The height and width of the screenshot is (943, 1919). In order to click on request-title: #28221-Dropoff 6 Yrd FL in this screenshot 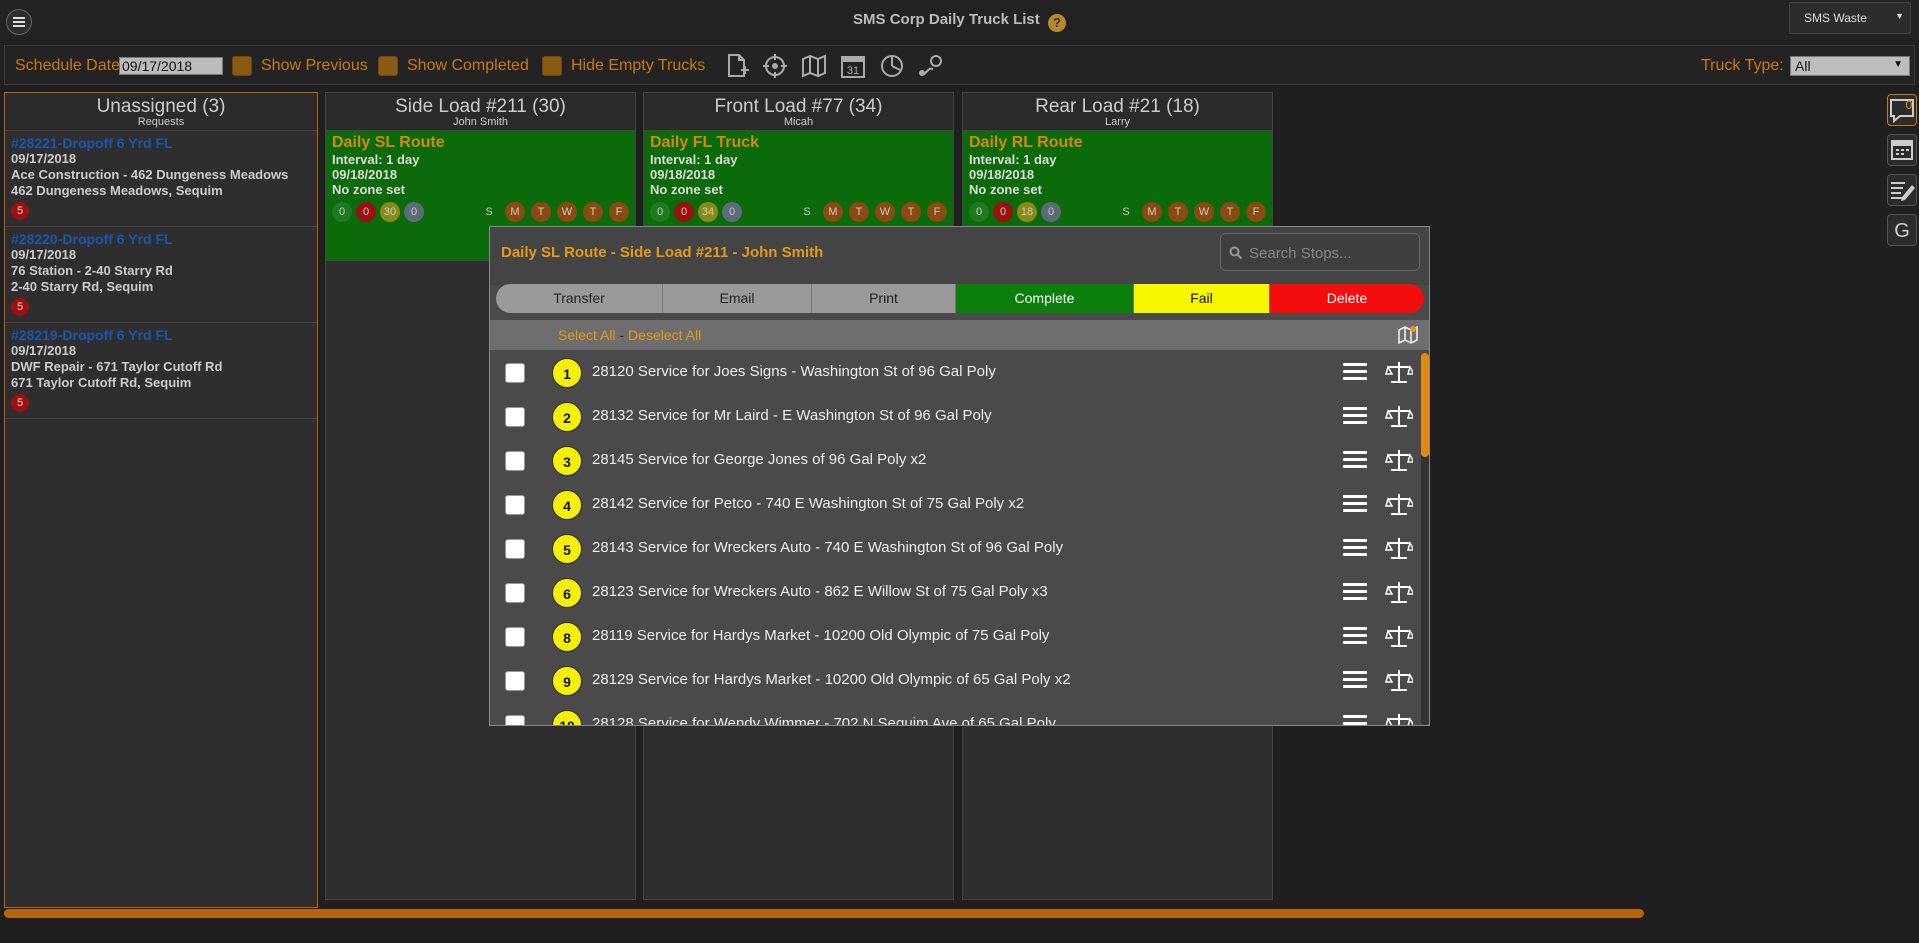, I will do `click(162, 143)`.